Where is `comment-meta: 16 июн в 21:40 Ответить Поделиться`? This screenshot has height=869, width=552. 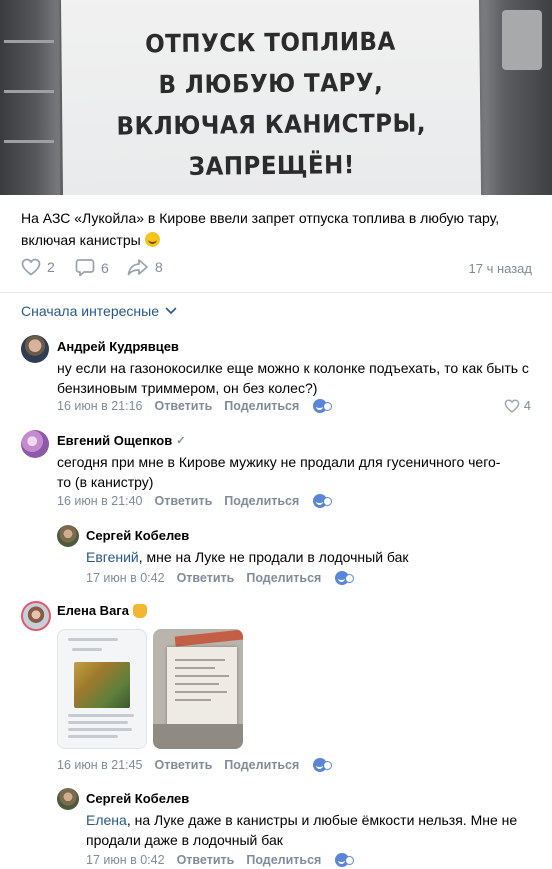
comment-meta: 16 июн в 21:40 Ответить Поделиться is located at coordinates (195, 501).